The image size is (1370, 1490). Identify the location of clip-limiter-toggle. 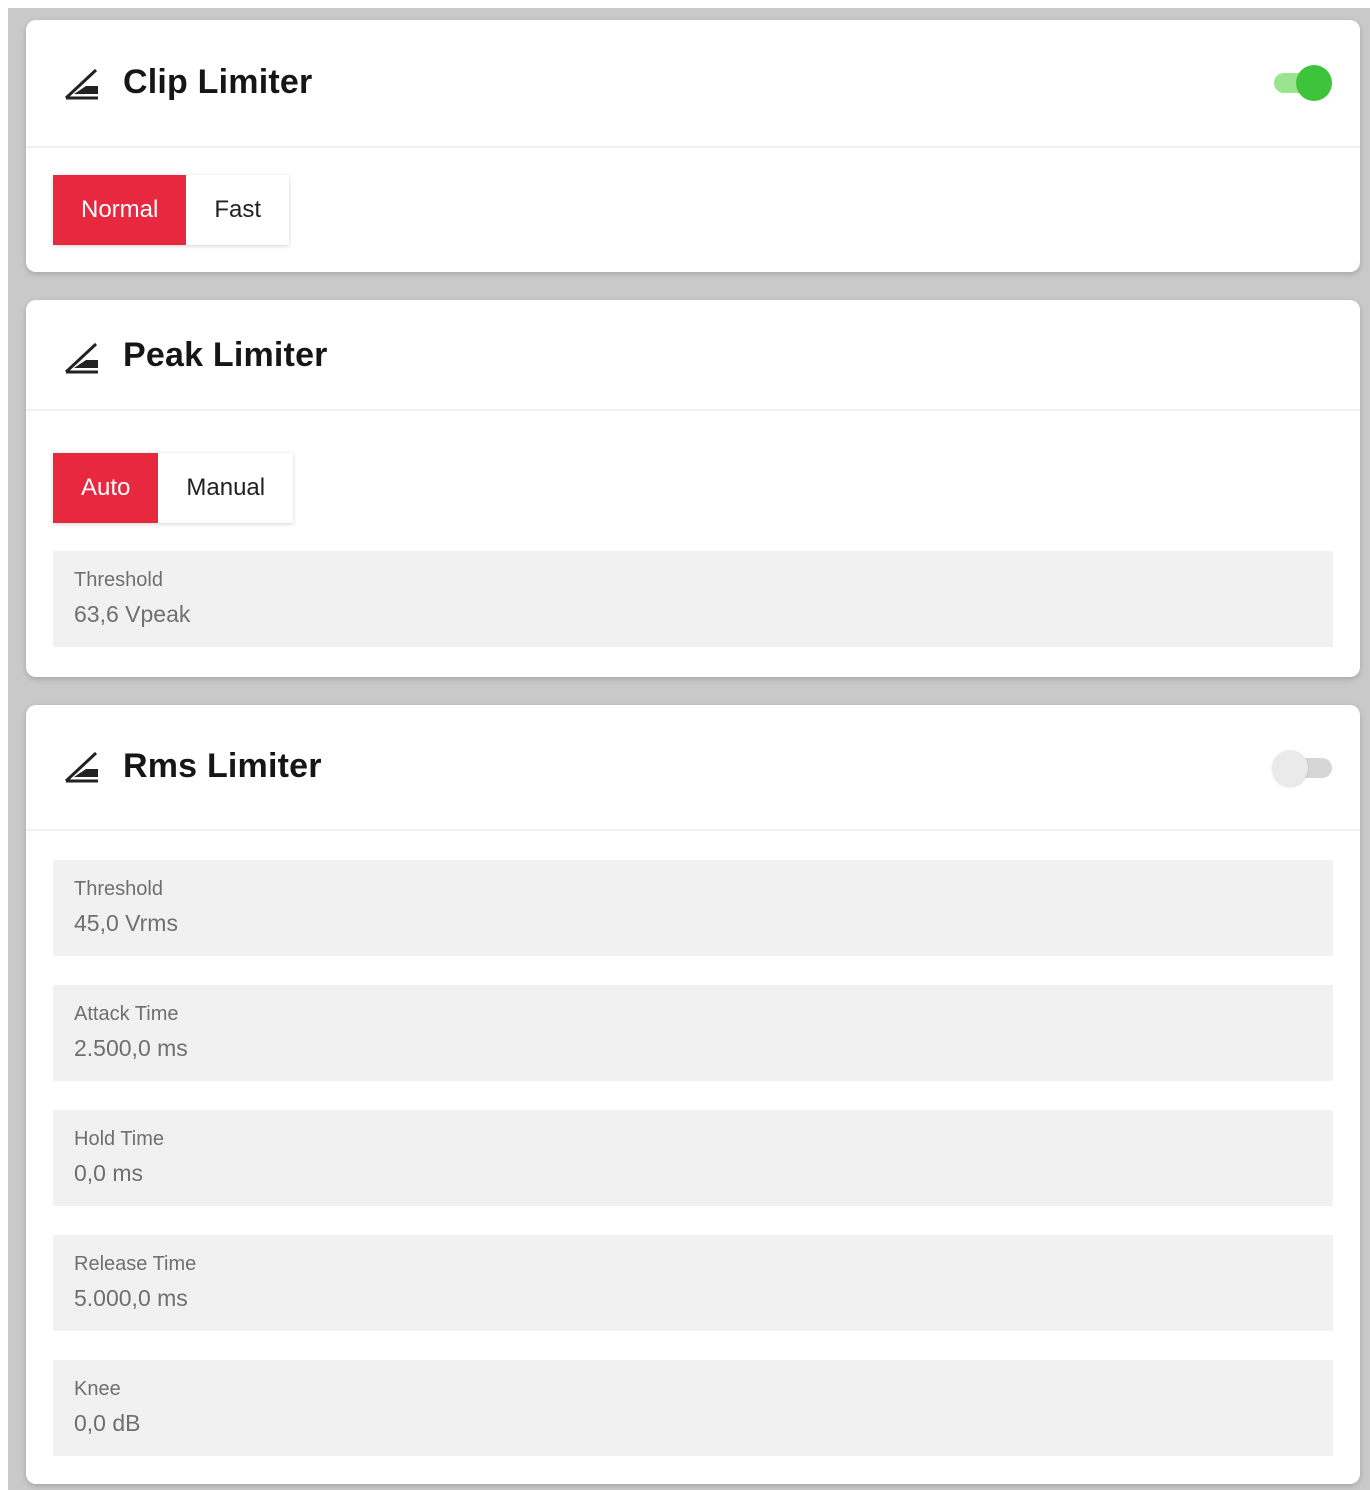
(1302, 82).